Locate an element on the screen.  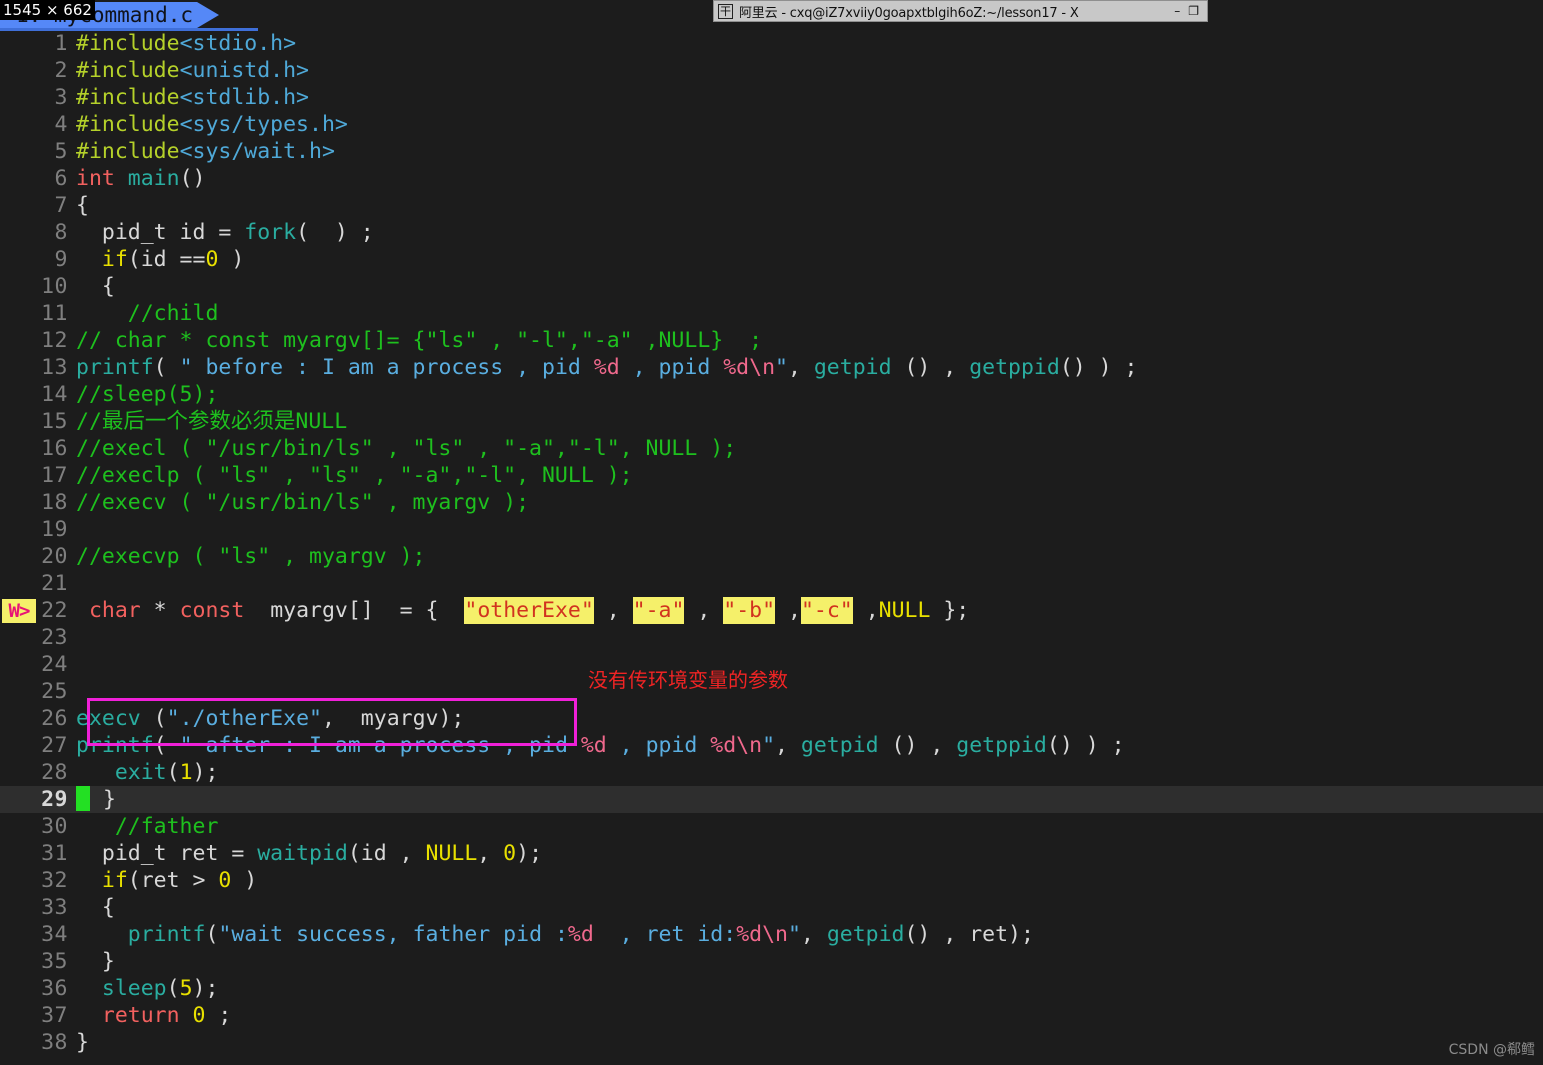
code-token: "-c" is located at coordinates (826, 610).